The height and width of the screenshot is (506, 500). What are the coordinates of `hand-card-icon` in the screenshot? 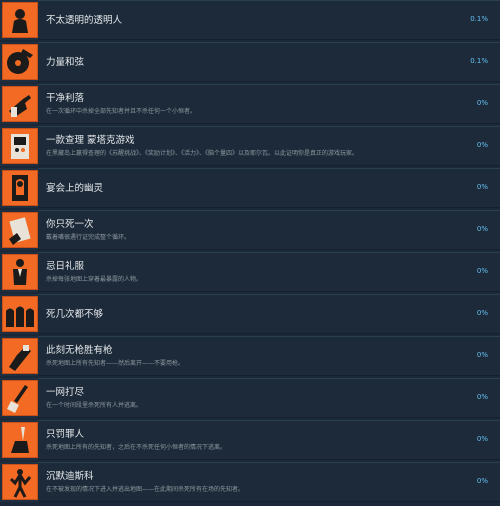 It's located at (20, 230).